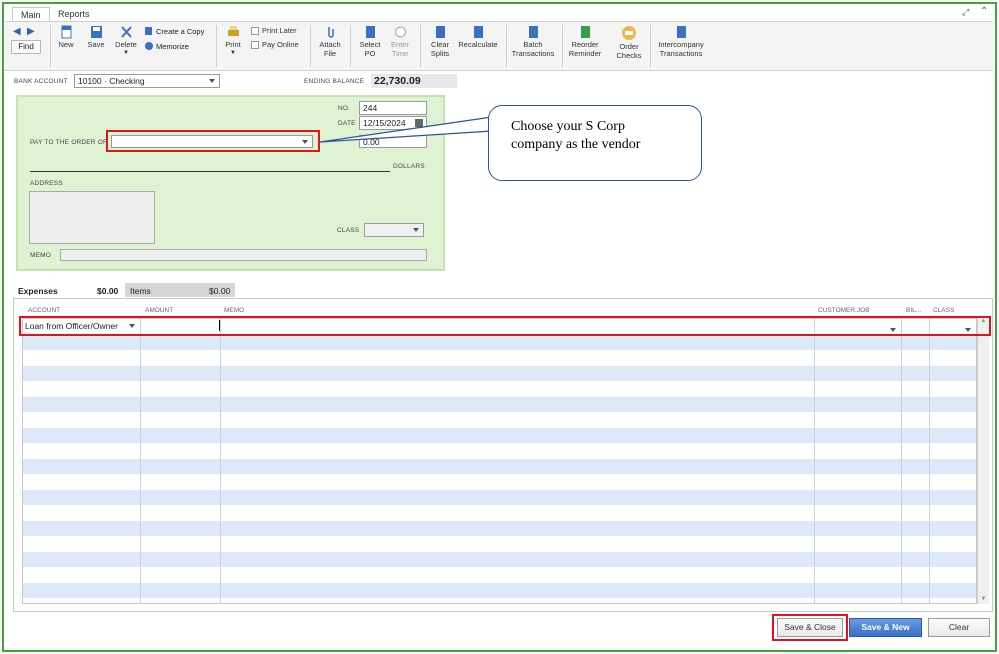  What do you see at coordinates (419, 123) in the screenshot?
I see `calendar-icon` at bounding box center [419, 123].